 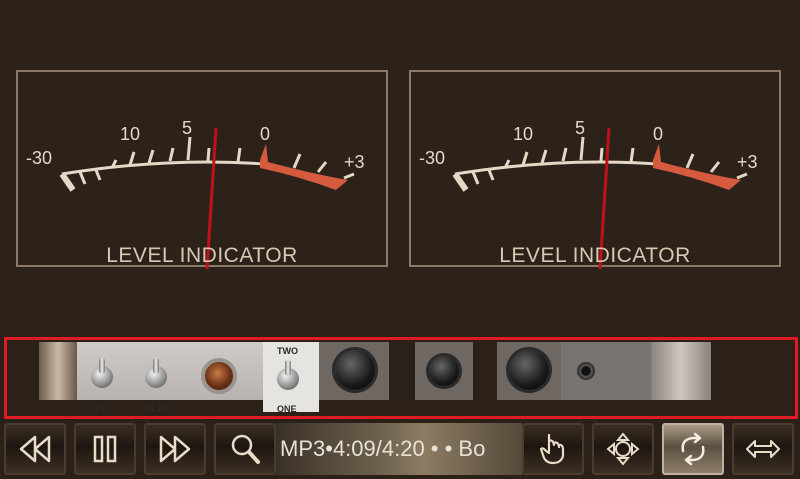 I want to click on repeat-icon, so click(x=693, y=449).